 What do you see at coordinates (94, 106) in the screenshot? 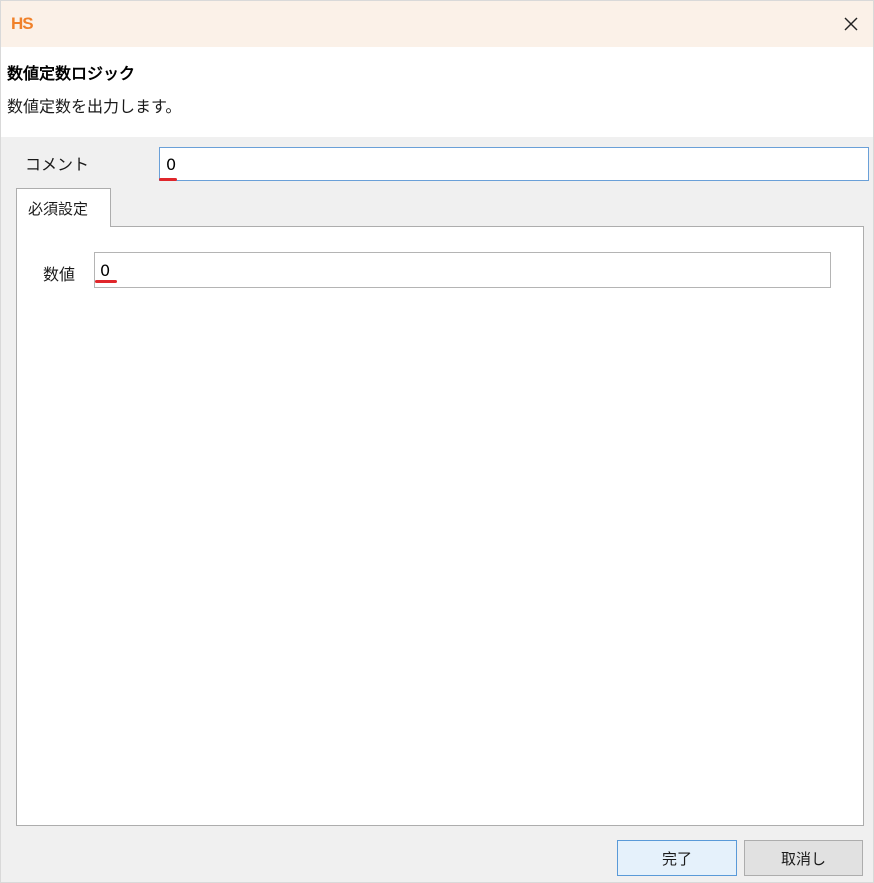
I see `dialog-description: 数値定数を出力します。` at bounding box center [94, 106].